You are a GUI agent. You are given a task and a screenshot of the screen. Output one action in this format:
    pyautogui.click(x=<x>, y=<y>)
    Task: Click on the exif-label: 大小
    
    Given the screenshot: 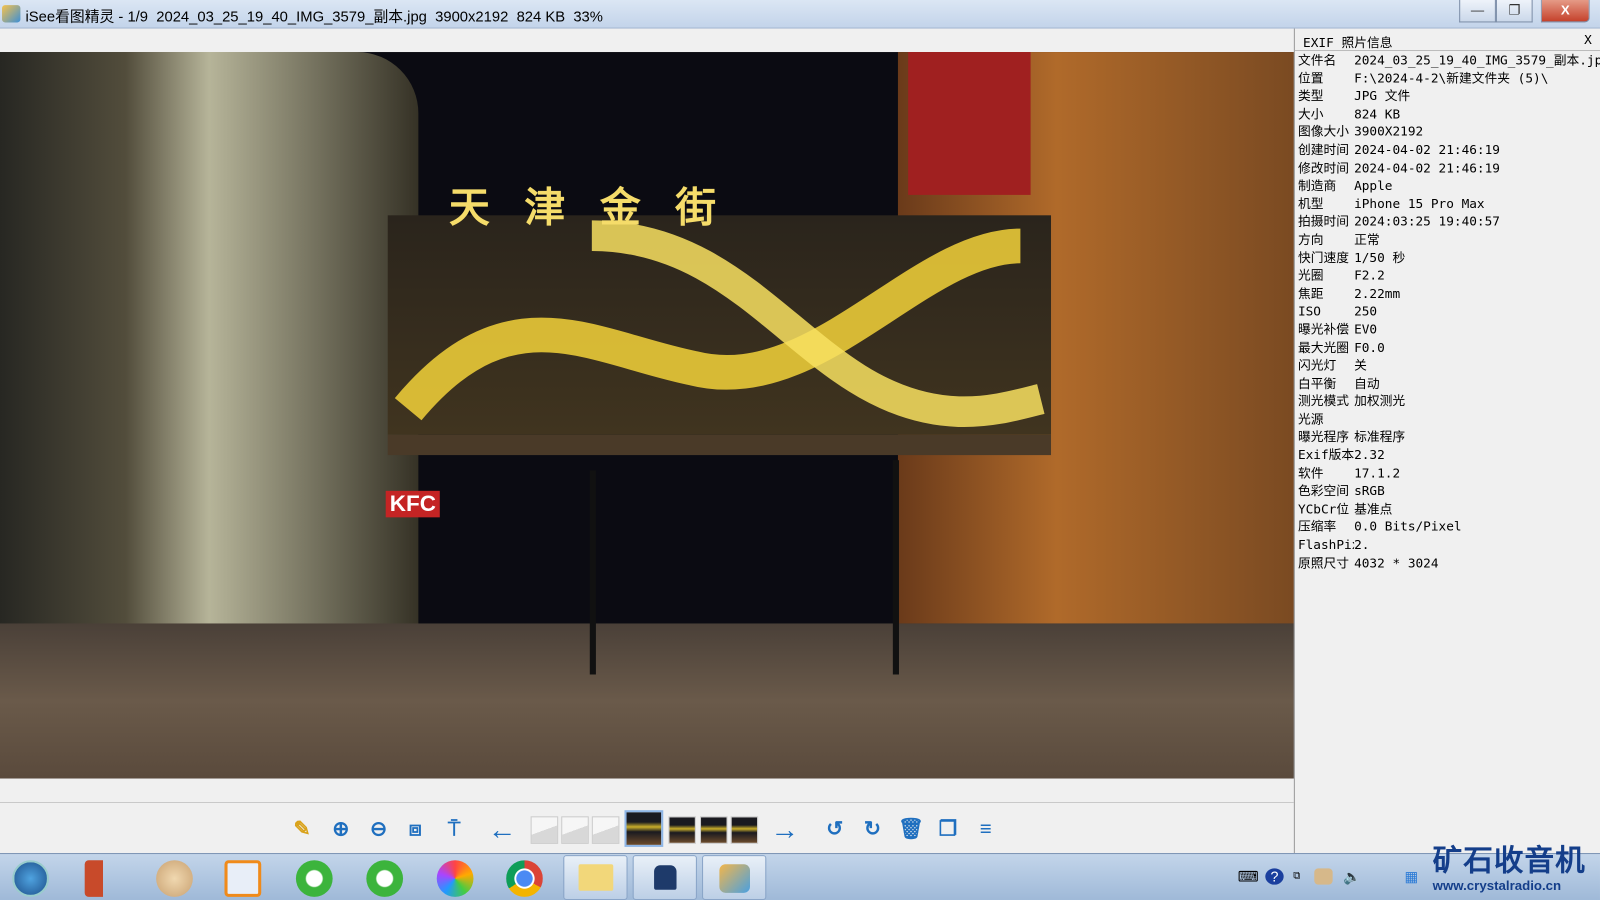 What is the action you would take?
    pyautogui.click(x=1310, y=113)
    